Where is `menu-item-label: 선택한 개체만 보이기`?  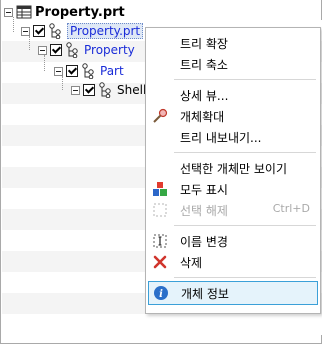
menu-item-label: 선택한 개체만 보이기 is located at coordinates (233, 169).